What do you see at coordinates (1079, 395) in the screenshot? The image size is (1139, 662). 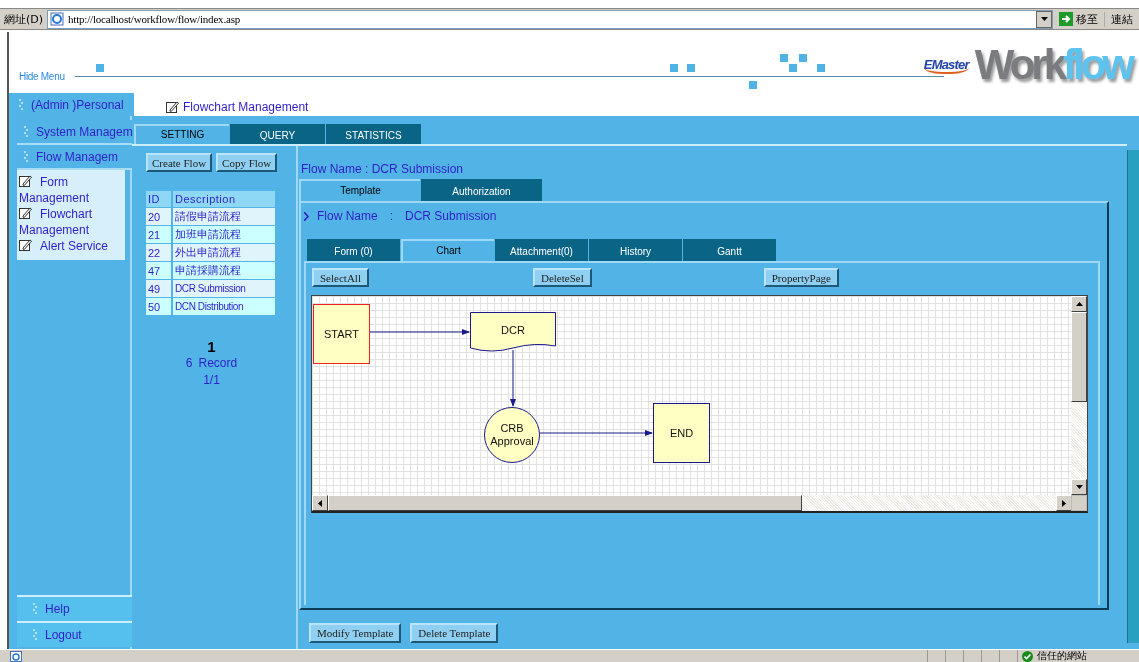 I see `vertical-scrollbar` at bounding box center [1079, 395].